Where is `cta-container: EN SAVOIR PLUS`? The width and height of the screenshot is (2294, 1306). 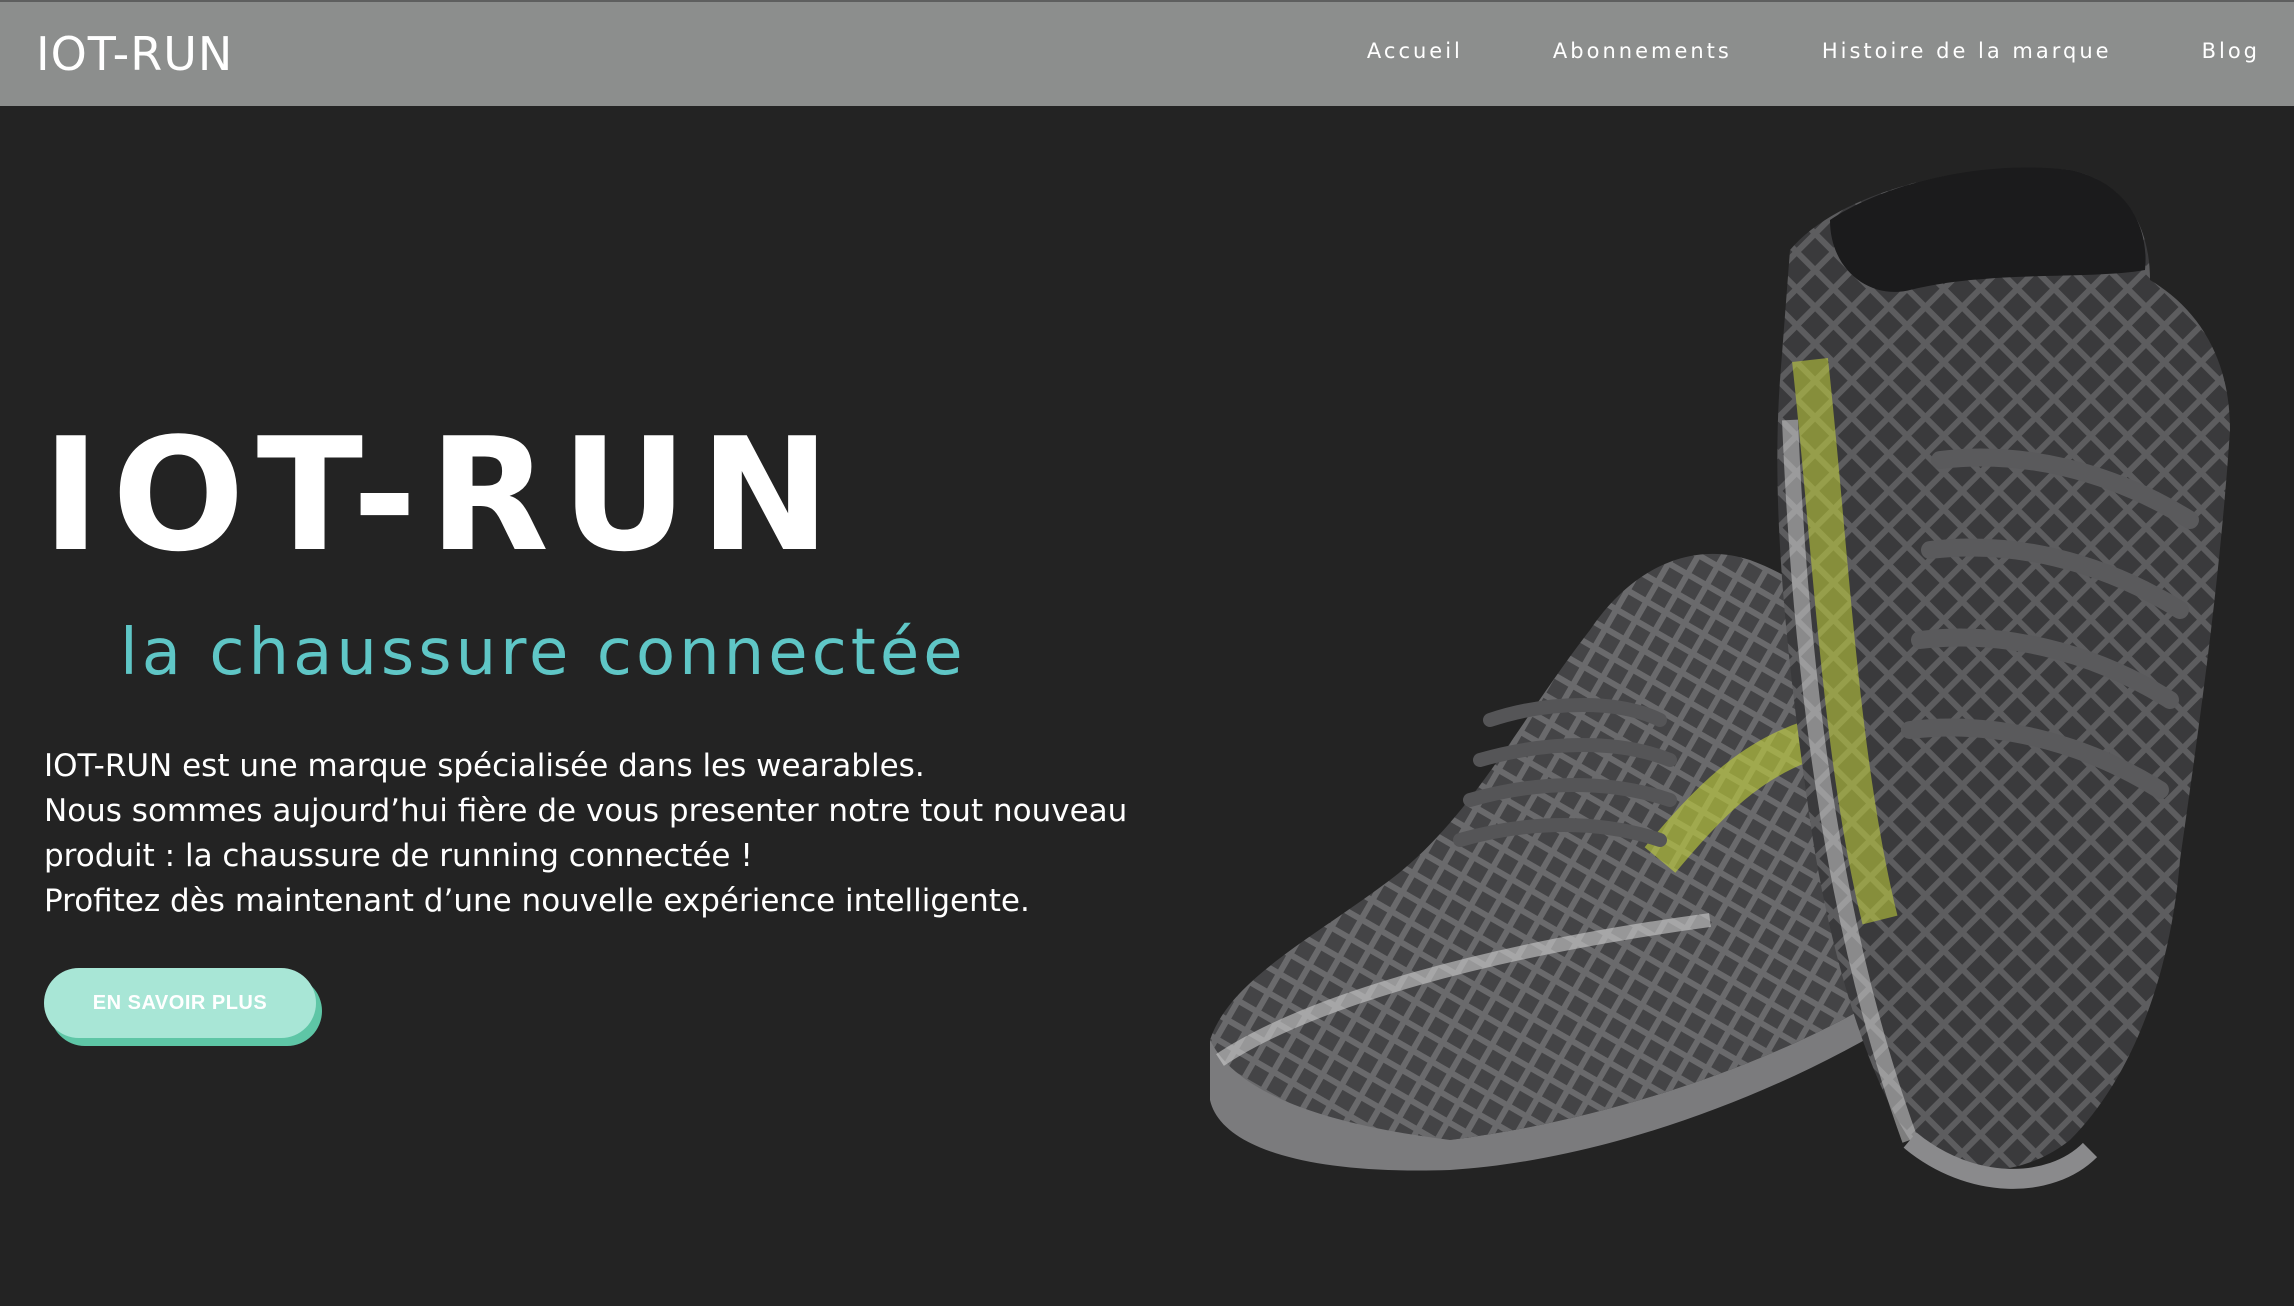
cta-container: EN SAVOIR PLUS is located at coordinates (183, 1007).